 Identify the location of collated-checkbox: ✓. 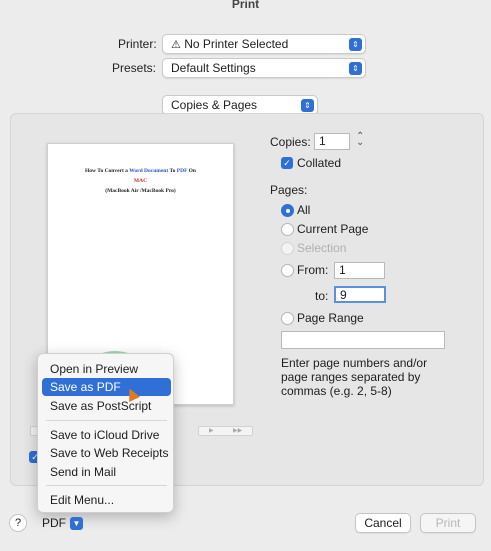
(287, 163).